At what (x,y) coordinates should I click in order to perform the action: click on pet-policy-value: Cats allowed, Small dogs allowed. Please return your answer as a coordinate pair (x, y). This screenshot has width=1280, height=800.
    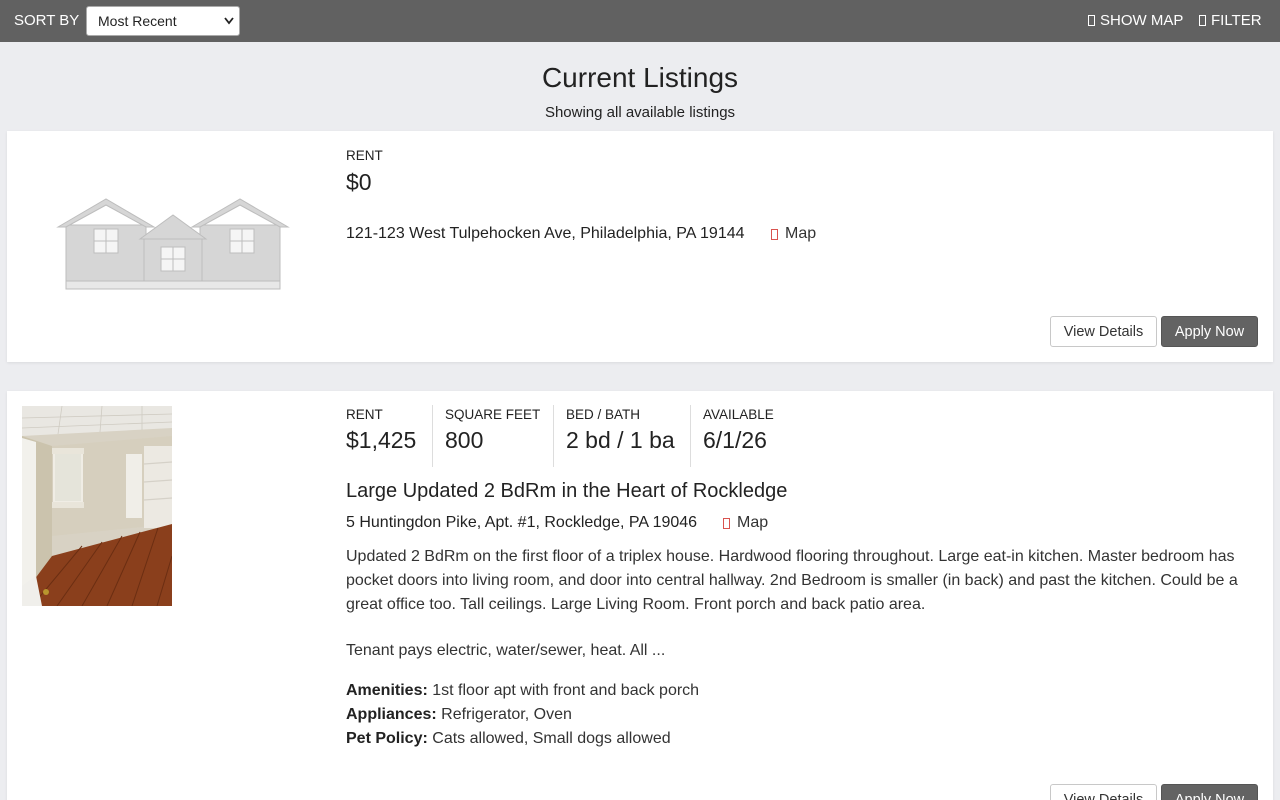
    Looking at the image, I should click on (551, 738).